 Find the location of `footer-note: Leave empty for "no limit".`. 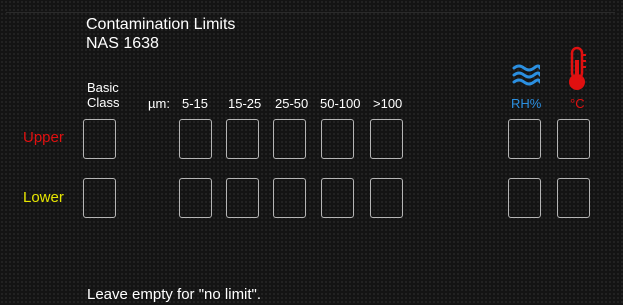

footer-note: Leave empty for "no limit". is located at coordinates (174, 294).